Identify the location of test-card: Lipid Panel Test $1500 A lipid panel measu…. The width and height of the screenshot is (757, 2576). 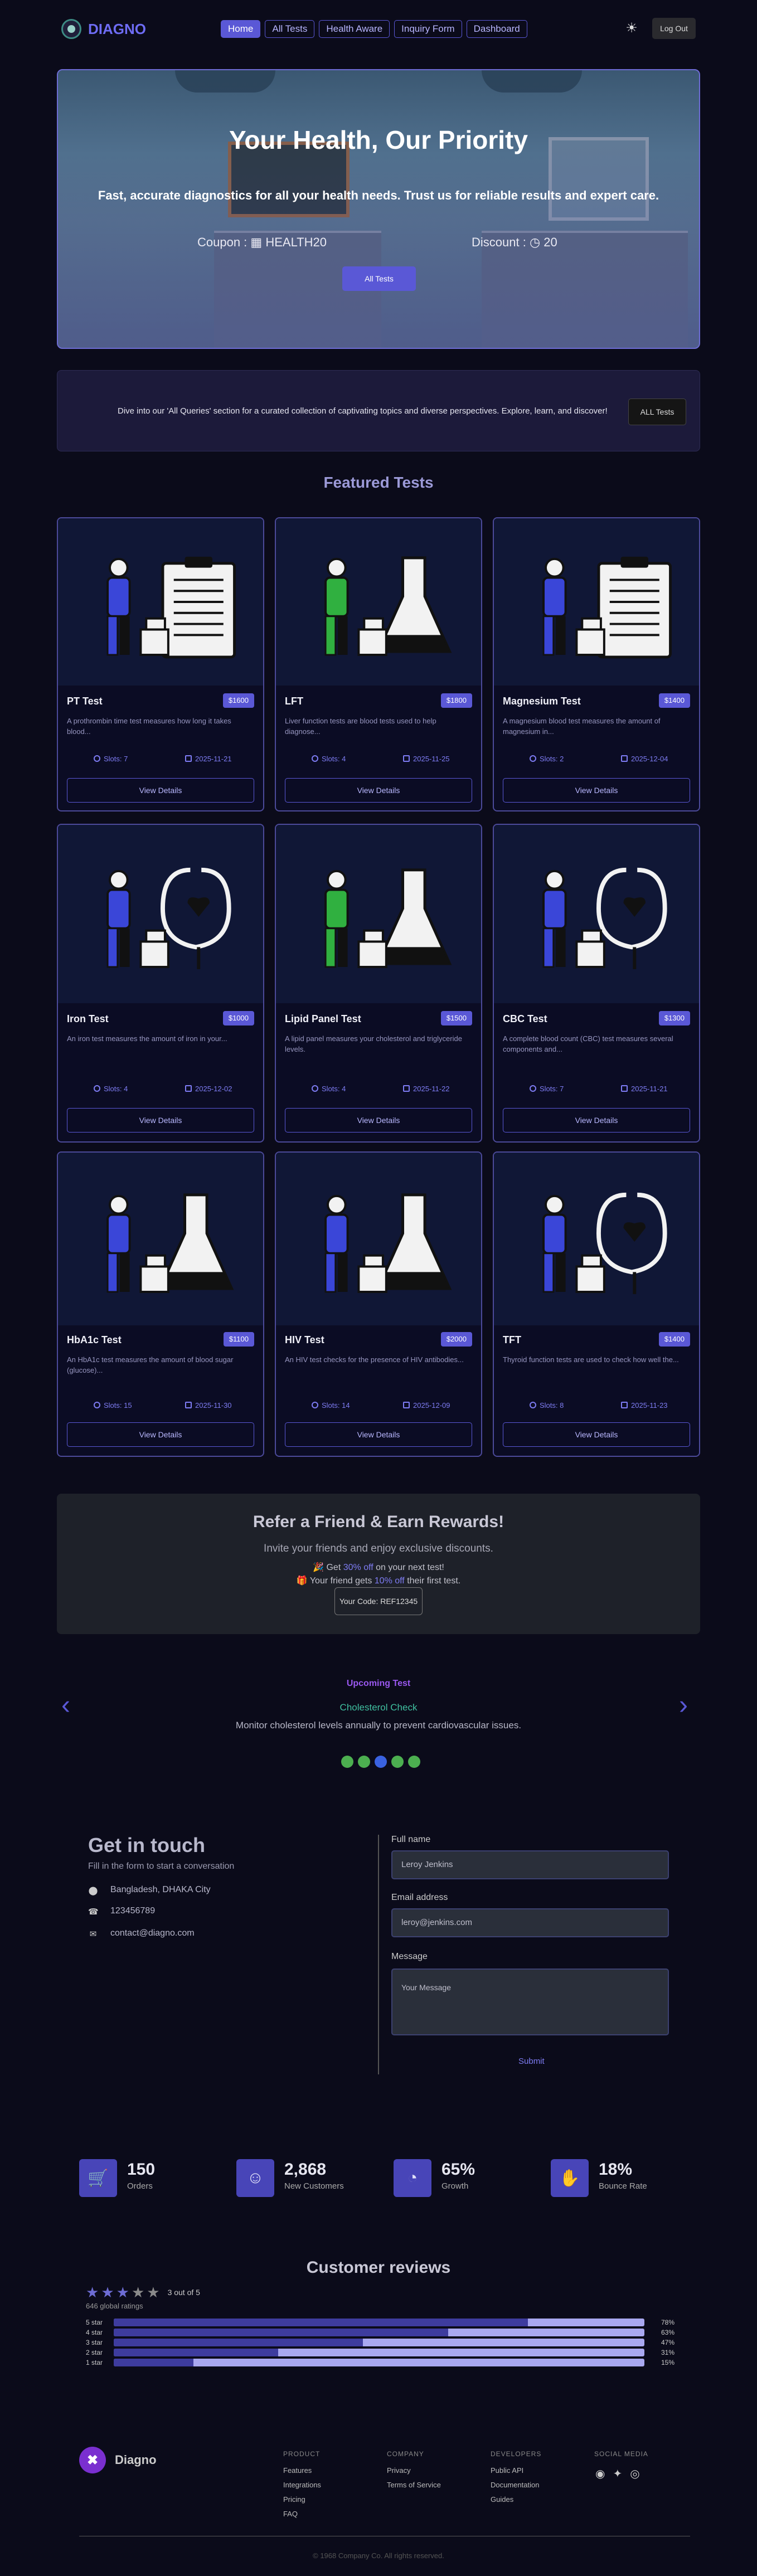
(378, 983).